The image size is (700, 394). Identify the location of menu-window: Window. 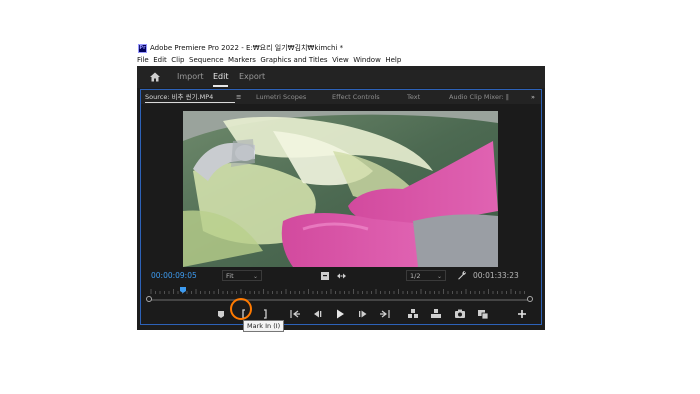
(367, 60).